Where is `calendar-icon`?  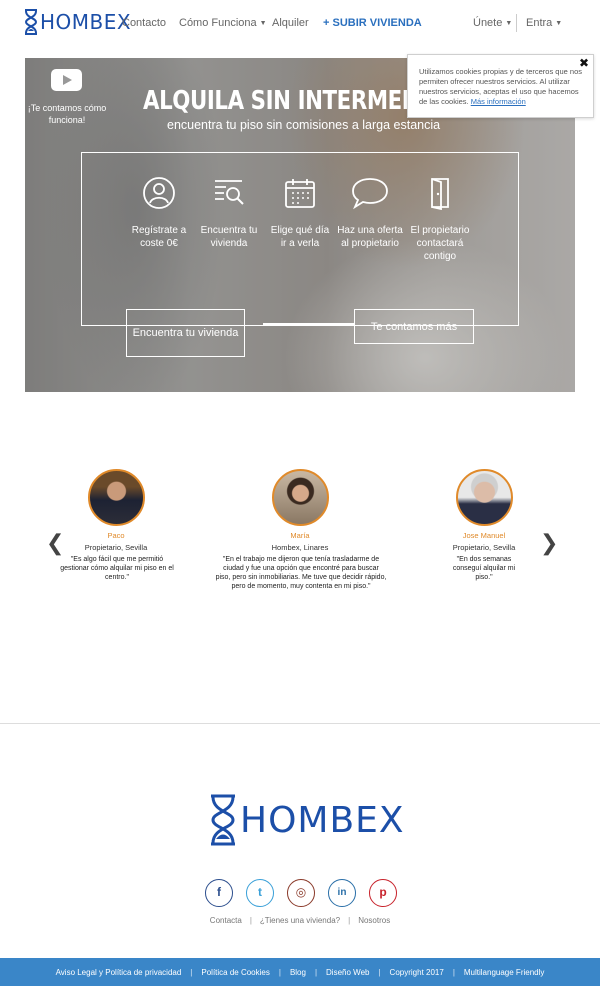
calendar-icon is located at coordinates (300, 193).